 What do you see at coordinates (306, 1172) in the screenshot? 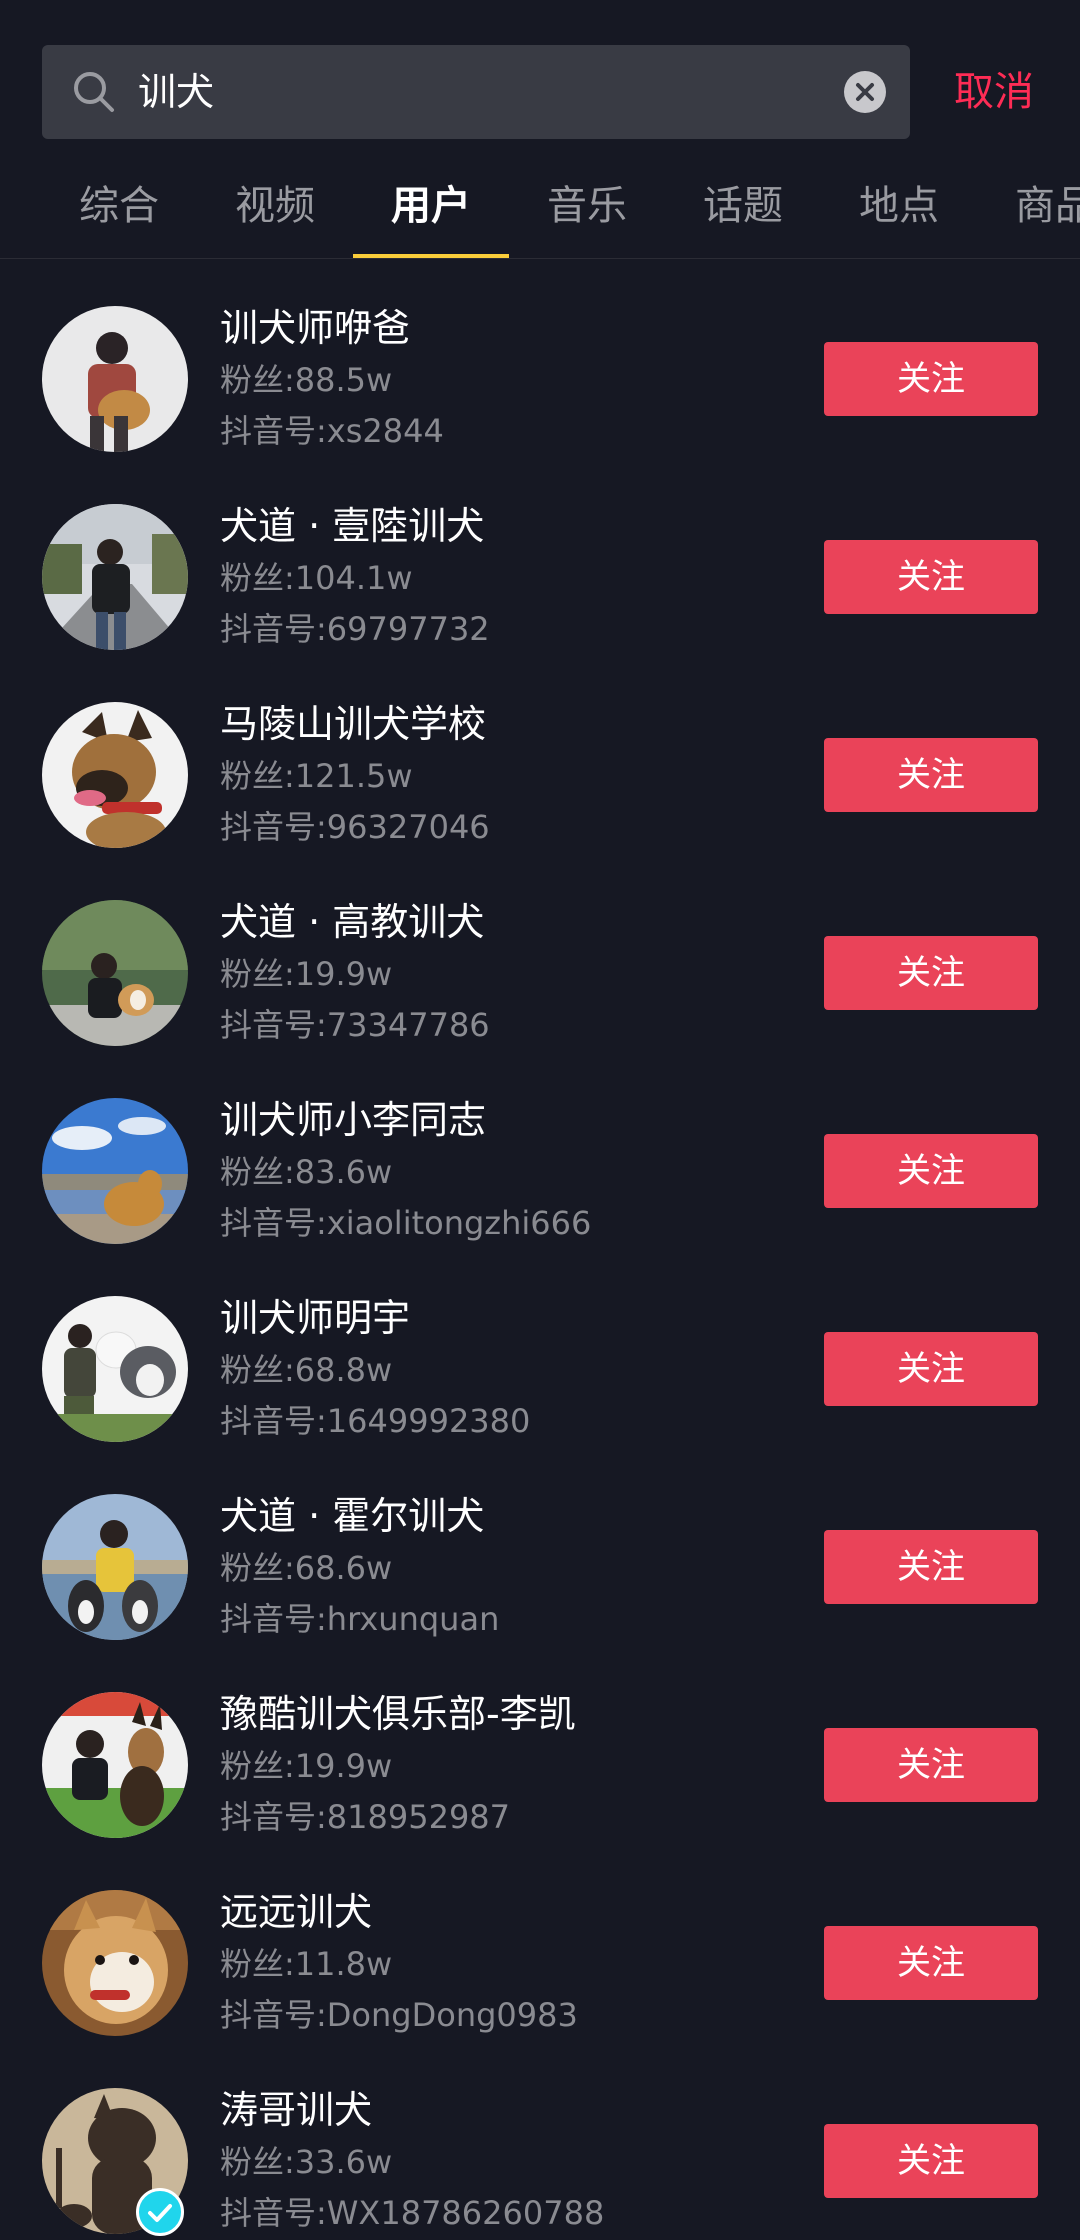
I see `fans-count: 粉丝:83.6w` at bounding box center [306, 1172].